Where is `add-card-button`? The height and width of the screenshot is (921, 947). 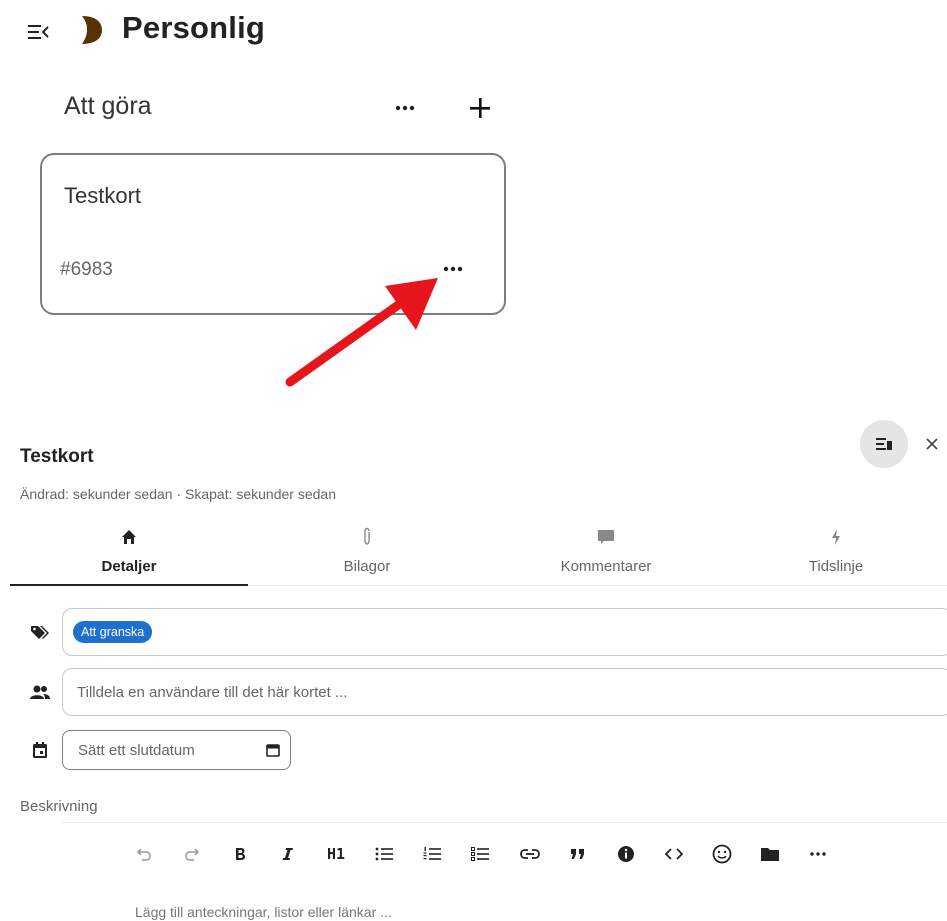
add-card-button is located at coordinates (480, 108).